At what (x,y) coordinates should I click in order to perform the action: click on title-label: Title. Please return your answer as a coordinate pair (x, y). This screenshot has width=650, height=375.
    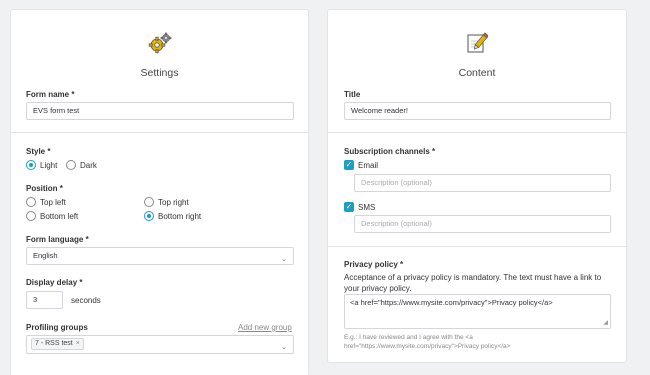
    Looking at the image, I should click on (352, 94).